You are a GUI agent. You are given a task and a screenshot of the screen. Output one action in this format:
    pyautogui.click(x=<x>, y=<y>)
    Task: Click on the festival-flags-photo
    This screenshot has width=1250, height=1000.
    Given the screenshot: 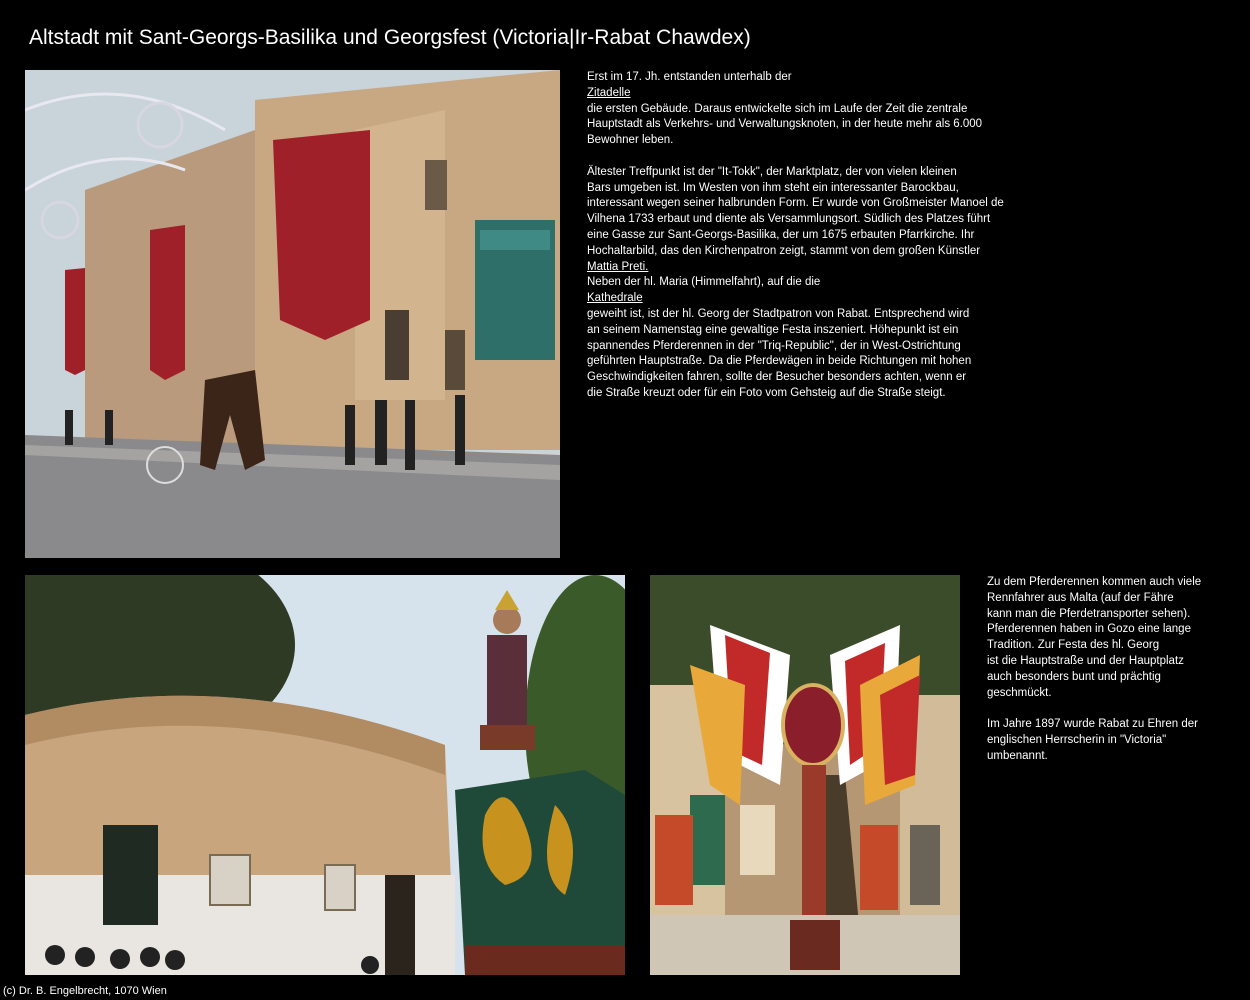 What is the action you would take?
    pyautogui.click(x=805, y=775)
    